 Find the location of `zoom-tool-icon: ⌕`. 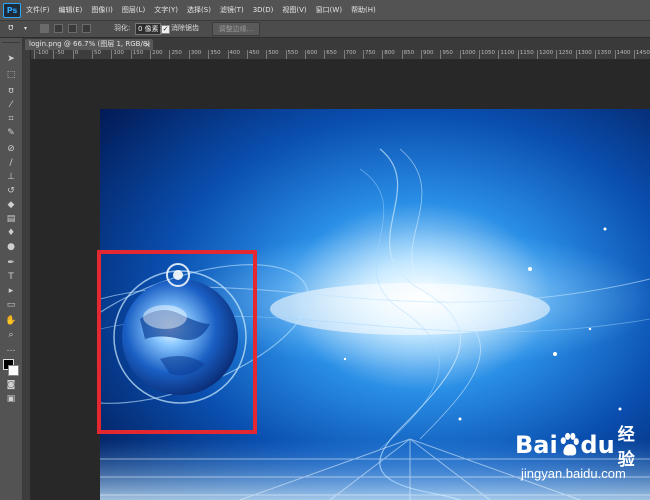

zoom-tool-icon: ⌕ is located at coordinates (11, 335).